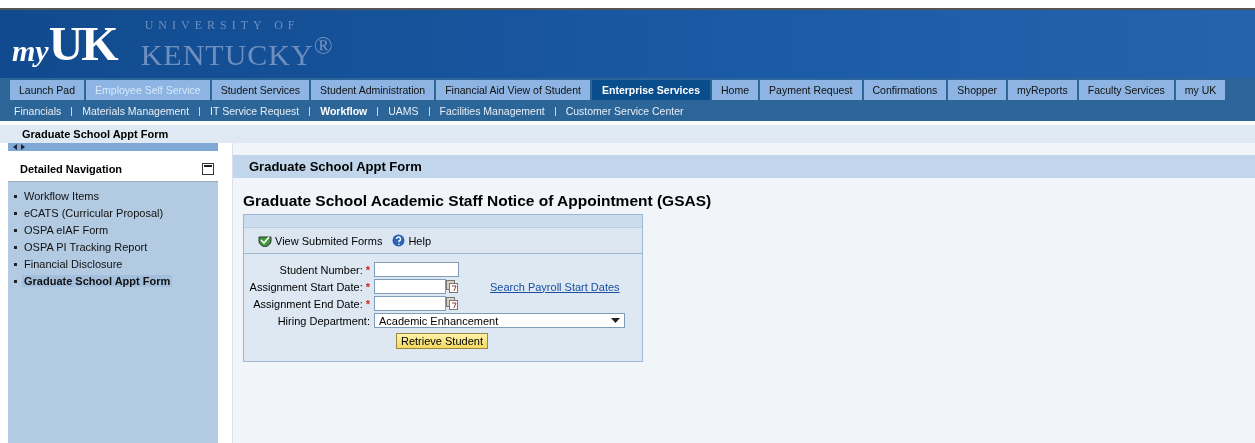 The image size is (1255, 443). Describe the element at coordinates (86, 247) in the screenshot. I see `sidebar-item: OSPA PI Tracking Report` at that location.